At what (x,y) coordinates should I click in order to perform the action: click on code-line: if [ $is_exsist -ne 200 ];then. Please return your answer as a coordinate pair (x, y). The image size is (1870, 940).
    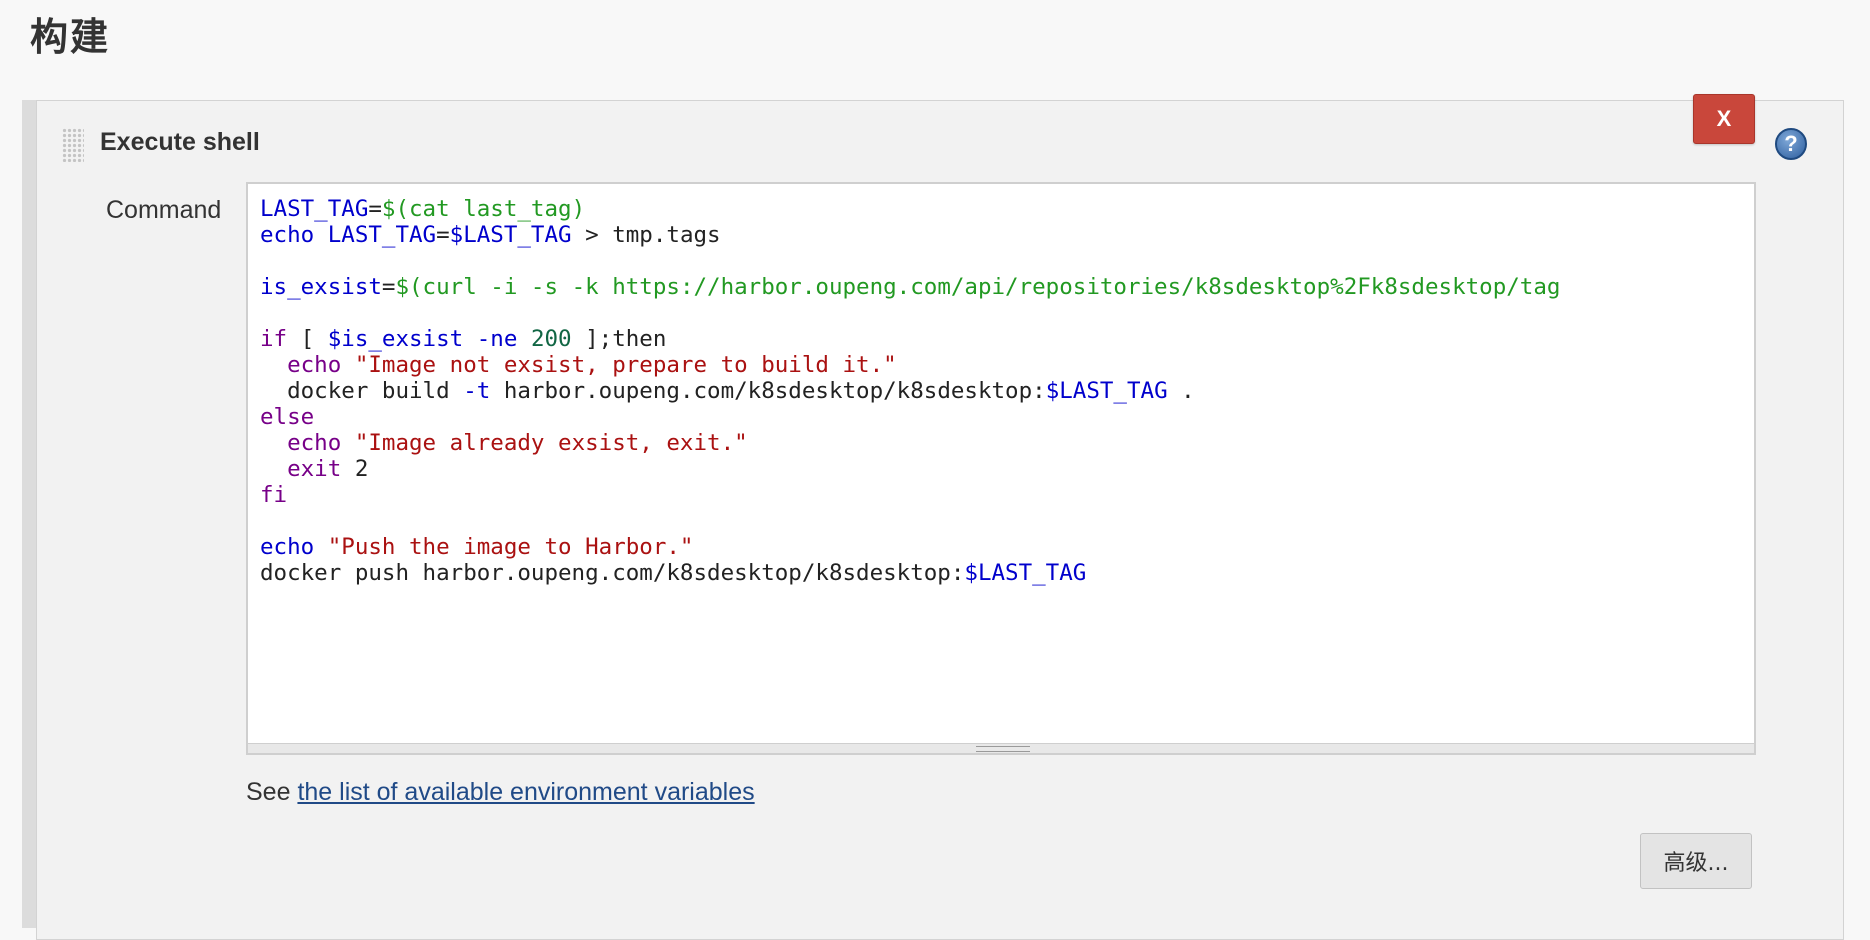
    Looking at the image, I should click on (910, 339).